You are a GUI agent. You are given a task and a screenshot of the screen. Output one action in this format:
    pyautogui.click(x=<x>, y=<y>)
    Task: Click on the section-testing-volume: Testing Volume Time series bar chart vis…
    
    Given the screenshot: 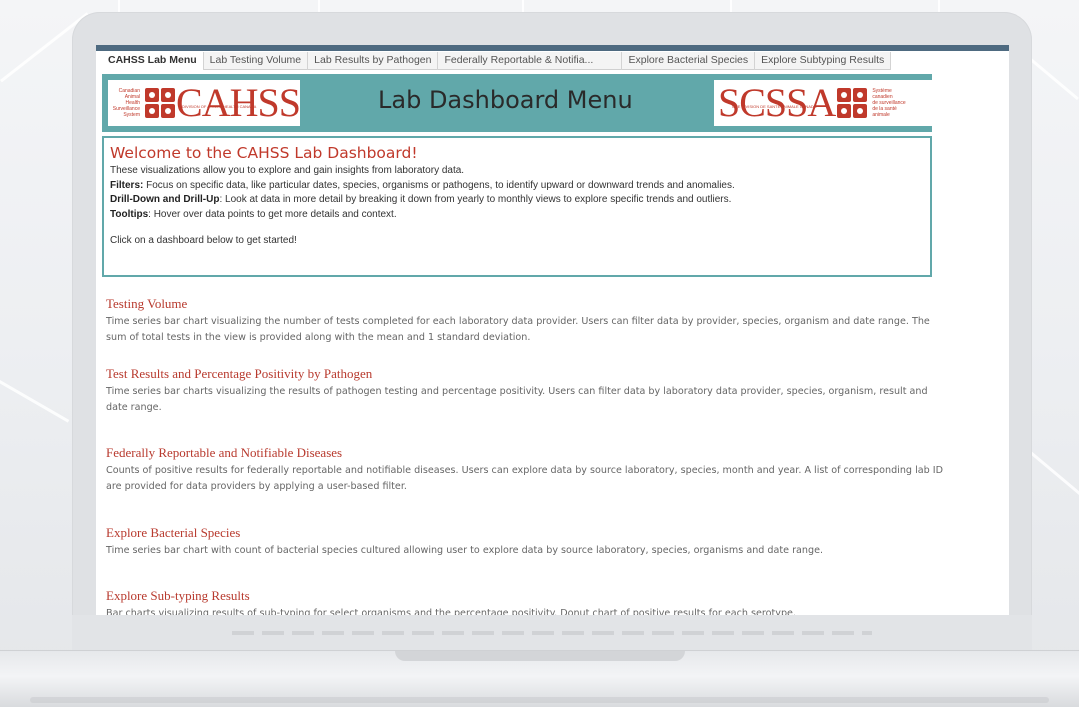 What is the action you would take?
    pyautogui.click(x=526, y=321)
    